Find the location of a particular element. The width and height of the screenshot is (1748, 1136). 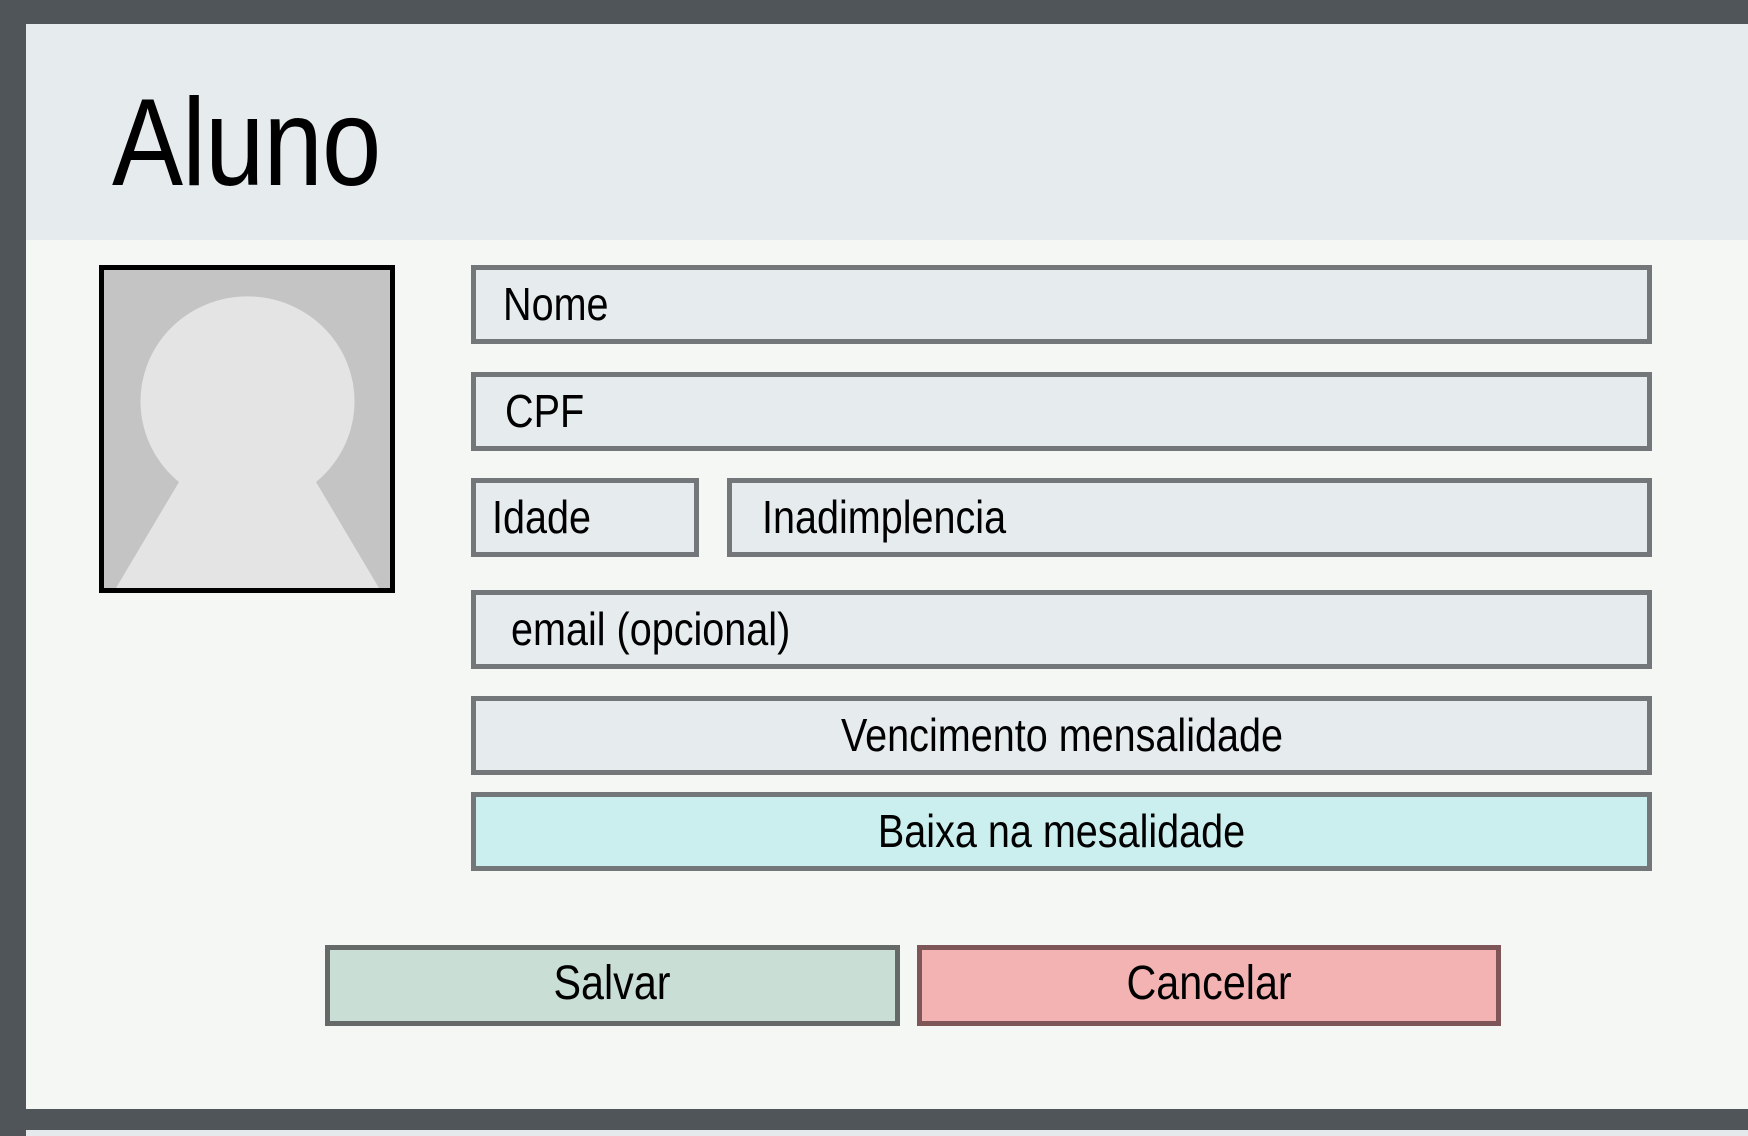

due-date-field: Vencimento mensalidade is located at coordinates (1061, 735).